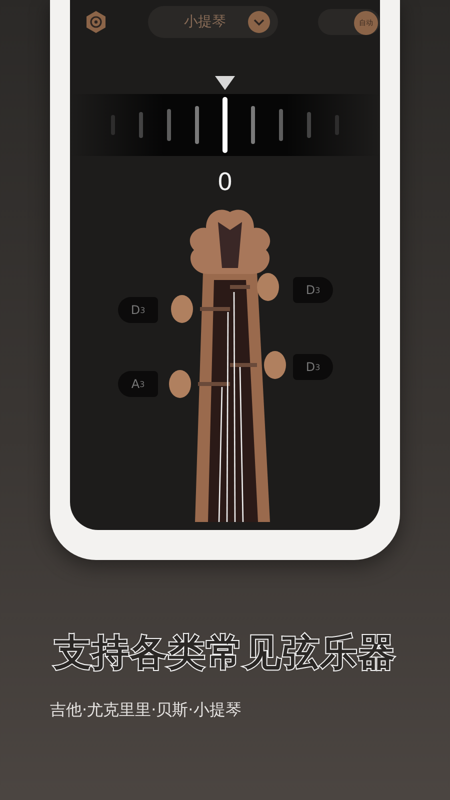  Describe the element at coordinates (146, 710) in the screenshot. I see `subtitle: 吉他·尤克里里·贝斯·小提琴` at that location.